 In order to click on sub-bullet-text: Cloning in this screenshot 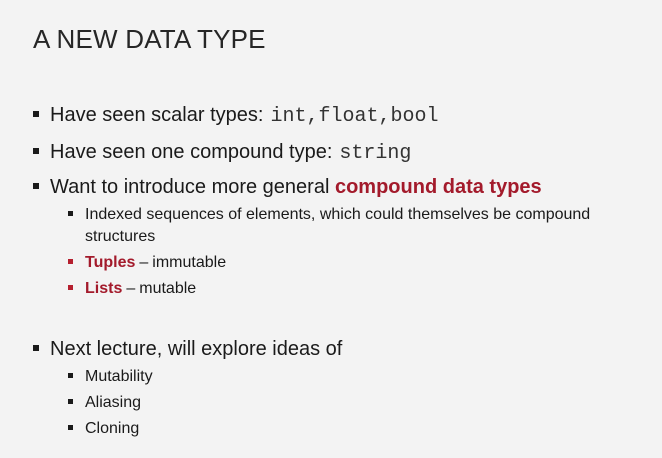, I will do `click(112, 428)`.